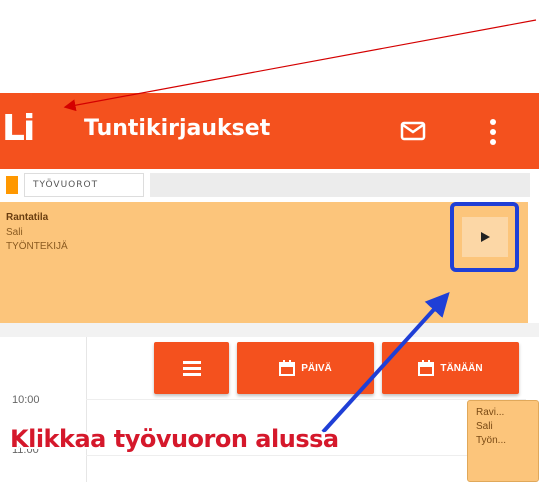 This screenshot has height=482, width=539. I want to click on play-button-inner, so click(484, 237).